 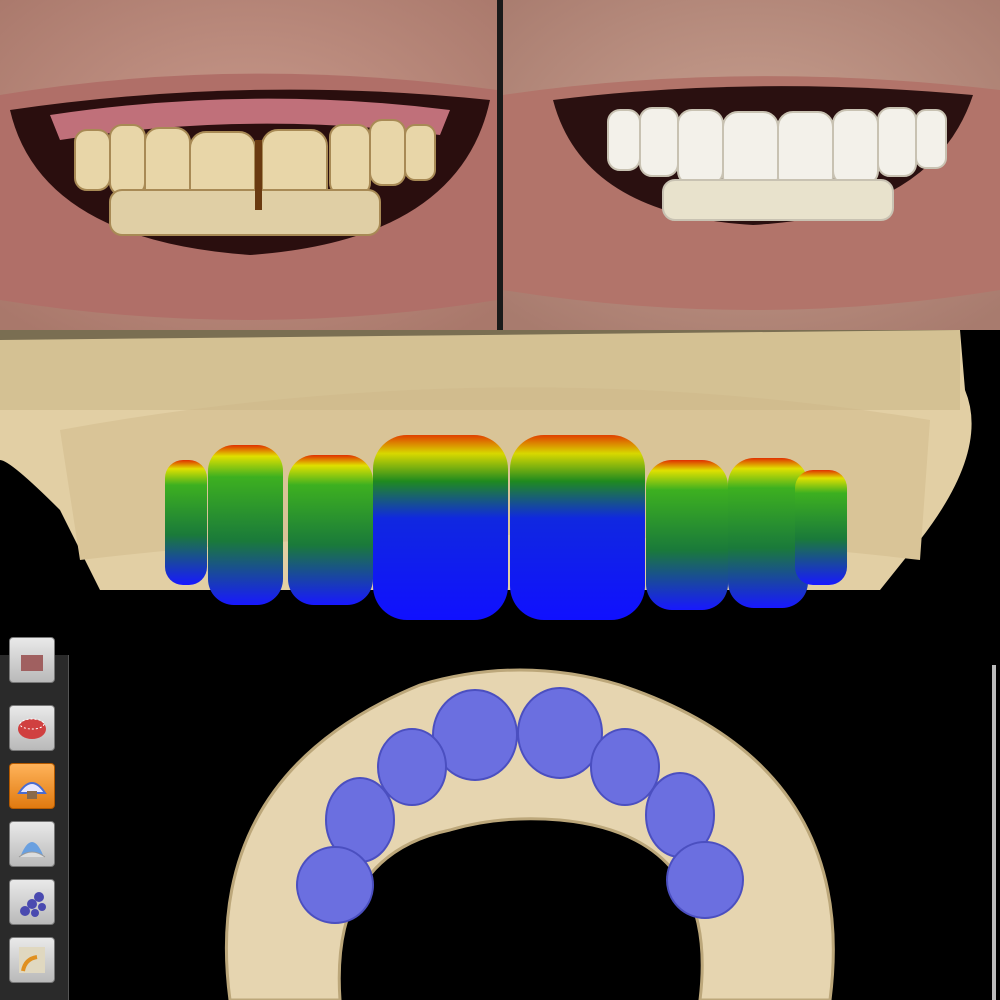 What do you see at coordinates (34, 818) in the screenshot?
I see `cad-toolbar` at bounding box center [34, 818].